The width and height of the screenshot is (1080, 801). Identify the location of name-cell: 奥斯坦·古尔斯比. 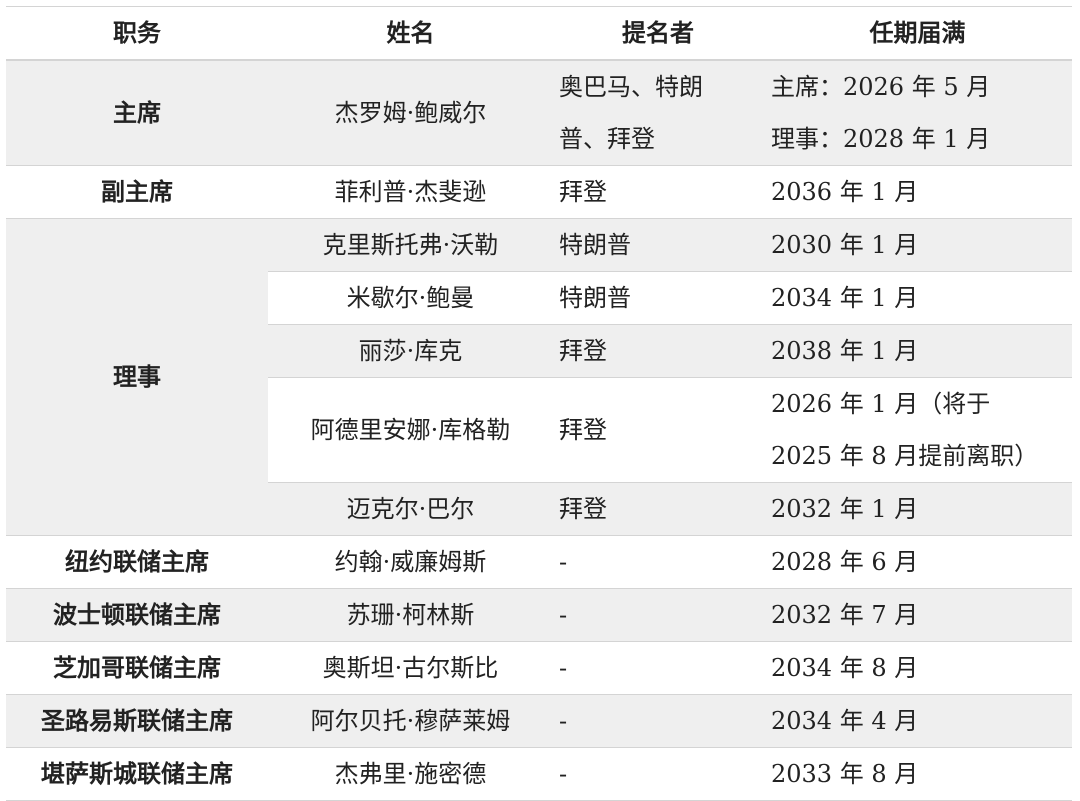
(410, 668).